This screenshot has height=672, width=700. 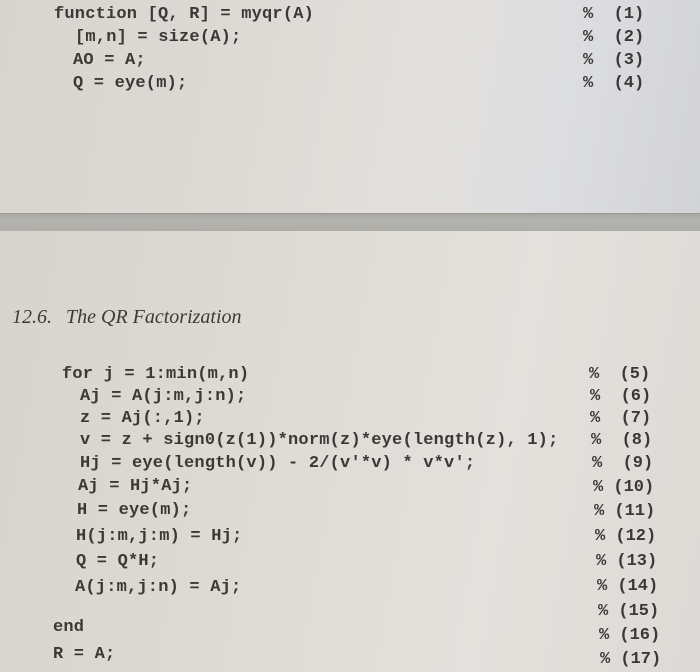 I want to click on code-line-10: Aj = Hj*Aj;, so click(x=135, y=486).